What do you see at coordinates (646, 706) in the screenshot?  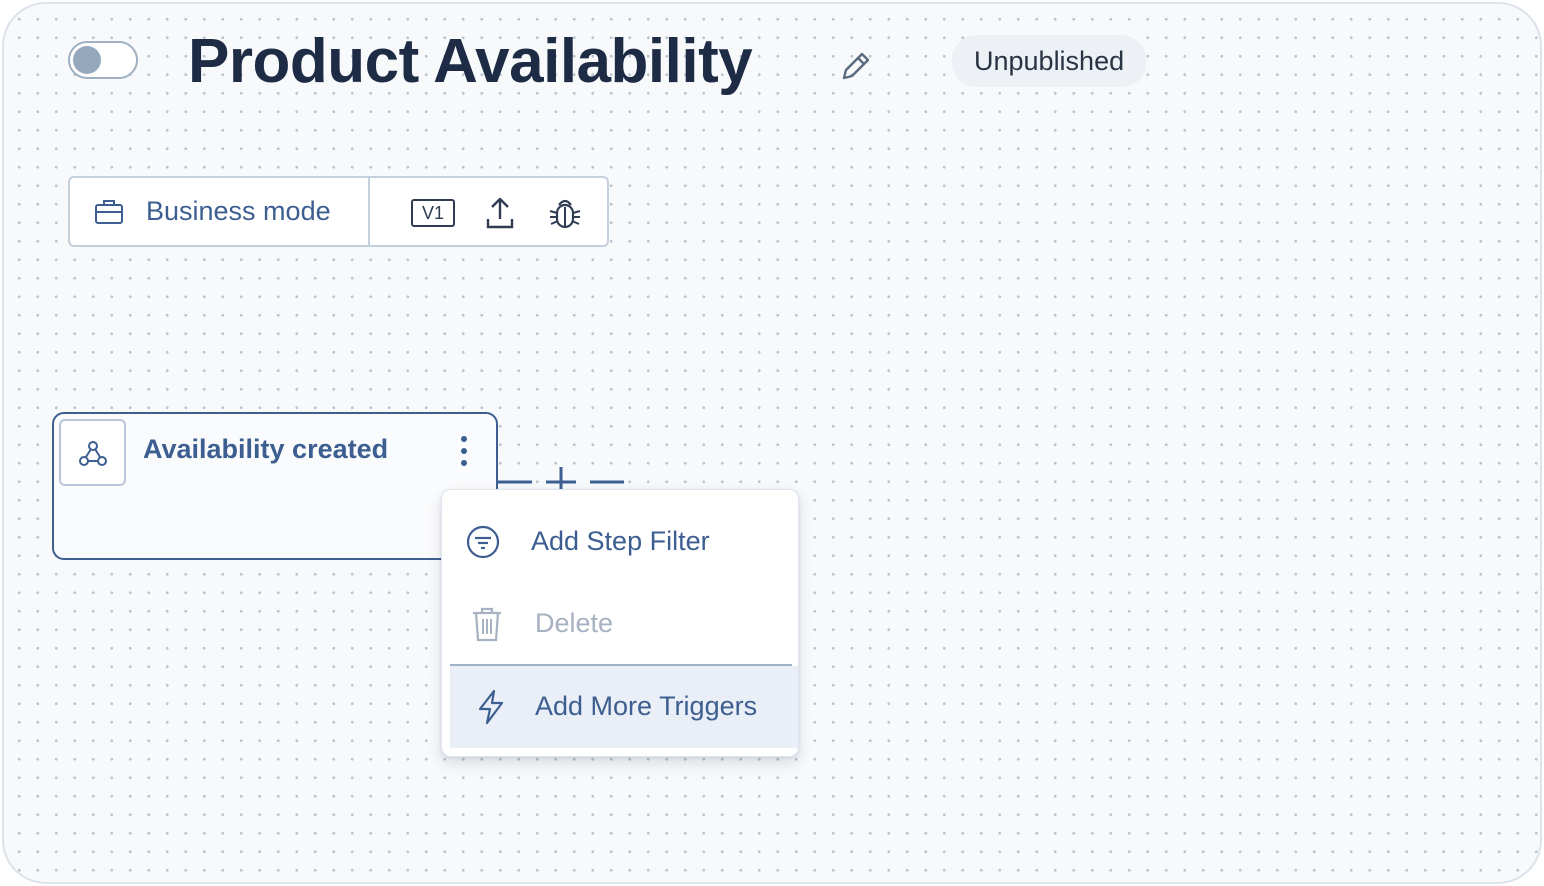 I see `menu-item-label: Add More Triggers` at bounding box center [646, 706].